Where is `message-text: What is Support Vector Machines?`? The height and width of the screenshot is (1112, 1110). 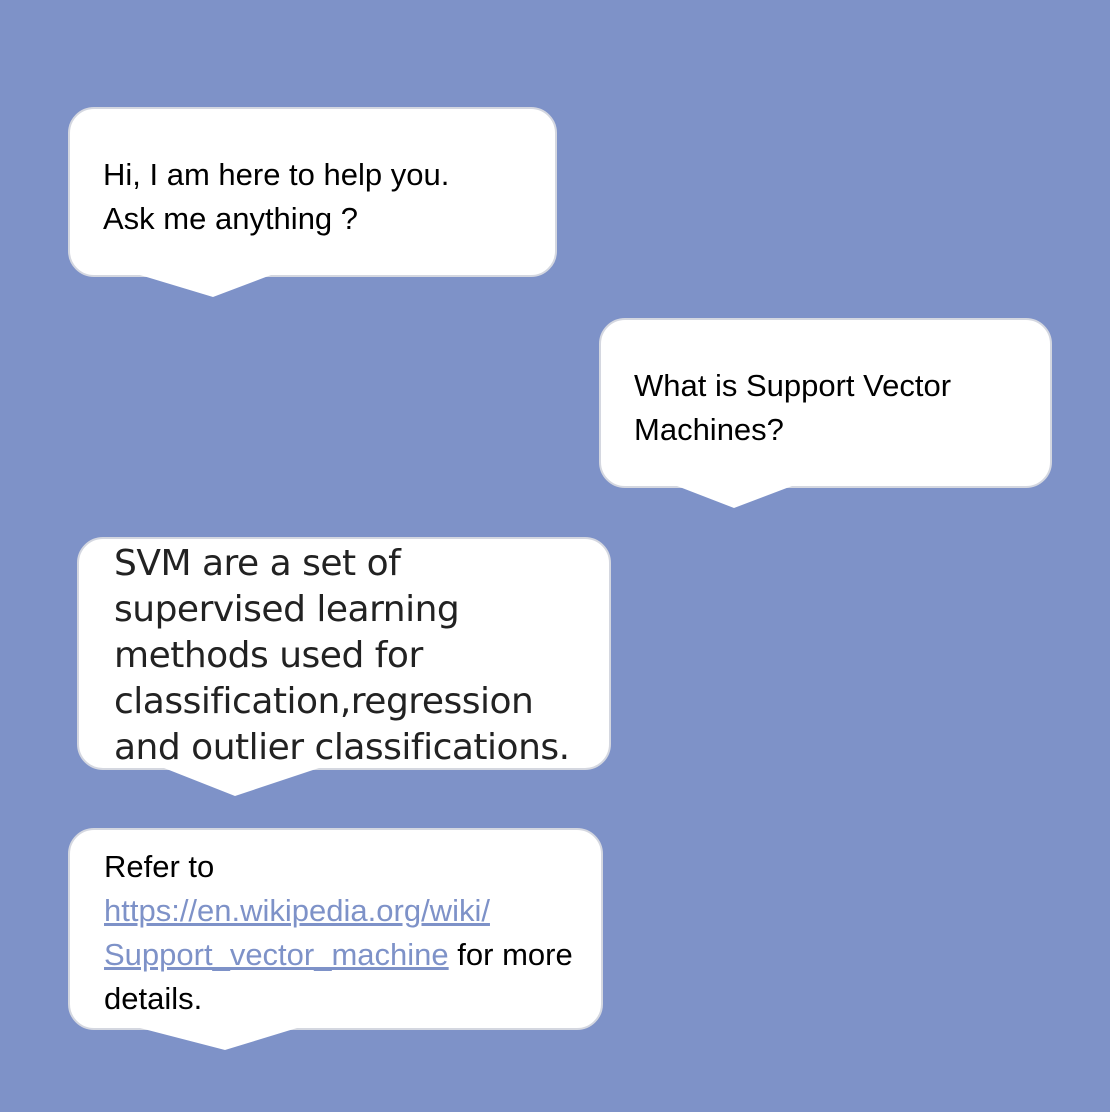 message-text: What is Support Vector Machines? is located at coordinates (793, 407).